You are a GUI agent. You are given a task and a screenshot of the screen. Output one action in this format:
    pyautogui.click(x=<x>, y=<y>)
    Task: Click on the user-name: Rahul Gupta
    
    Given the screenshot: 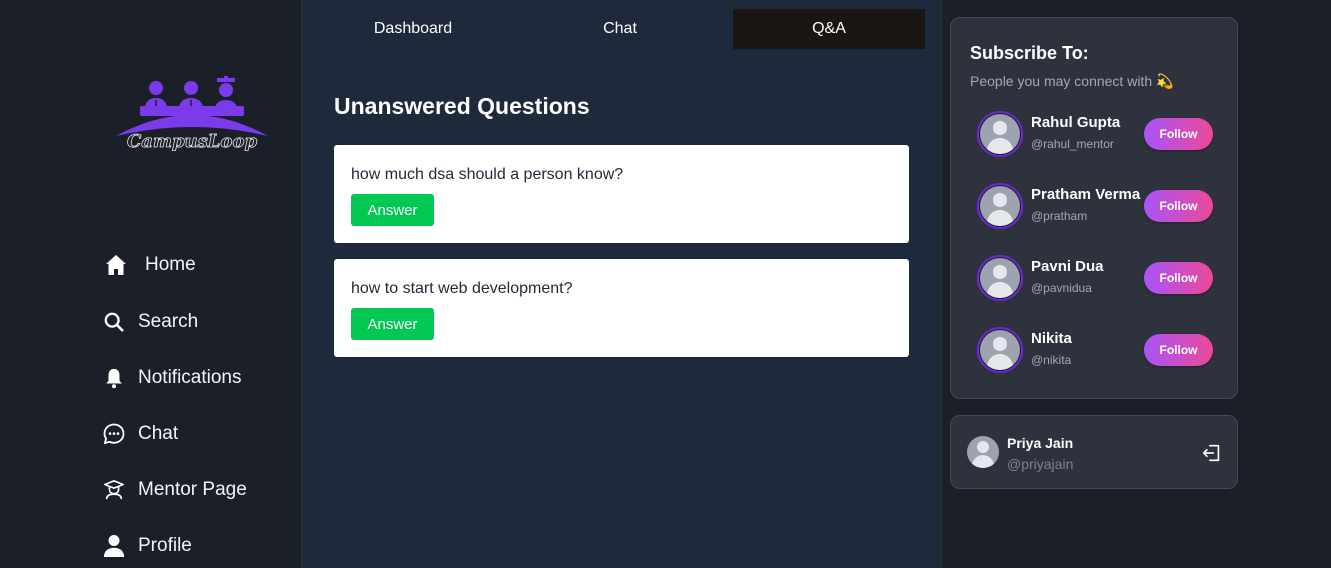 What is the action you would take?
    pyautogui.click(x=1075, y=122)
    